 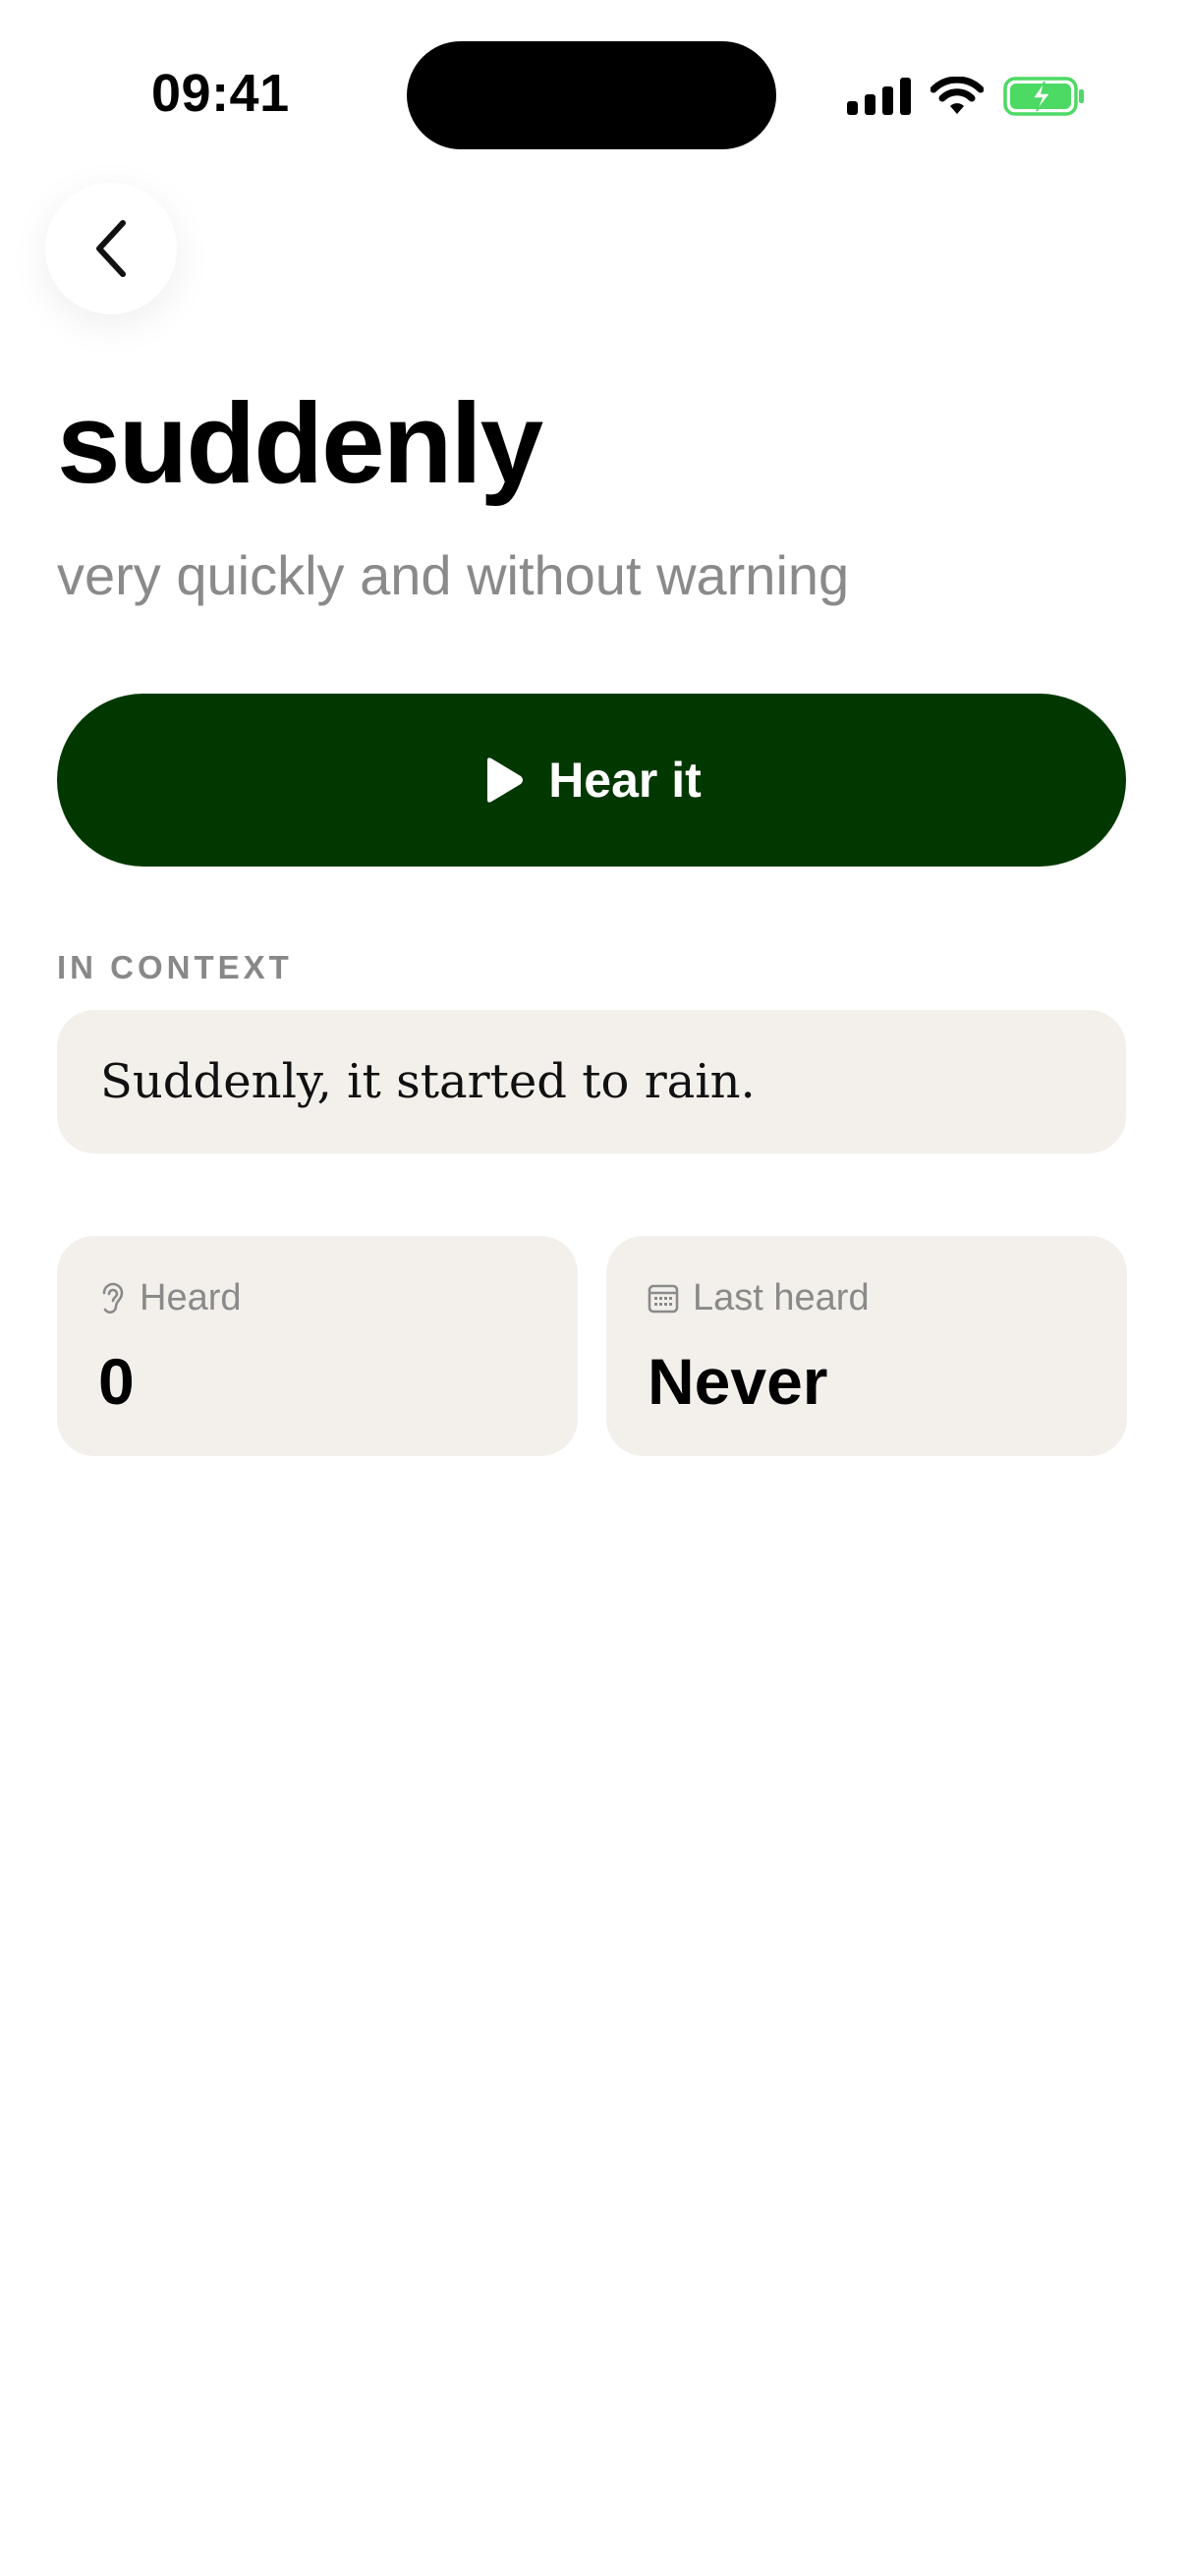 I want to click on word-definition: very quickly and without warning, so click(x=454, y=575).